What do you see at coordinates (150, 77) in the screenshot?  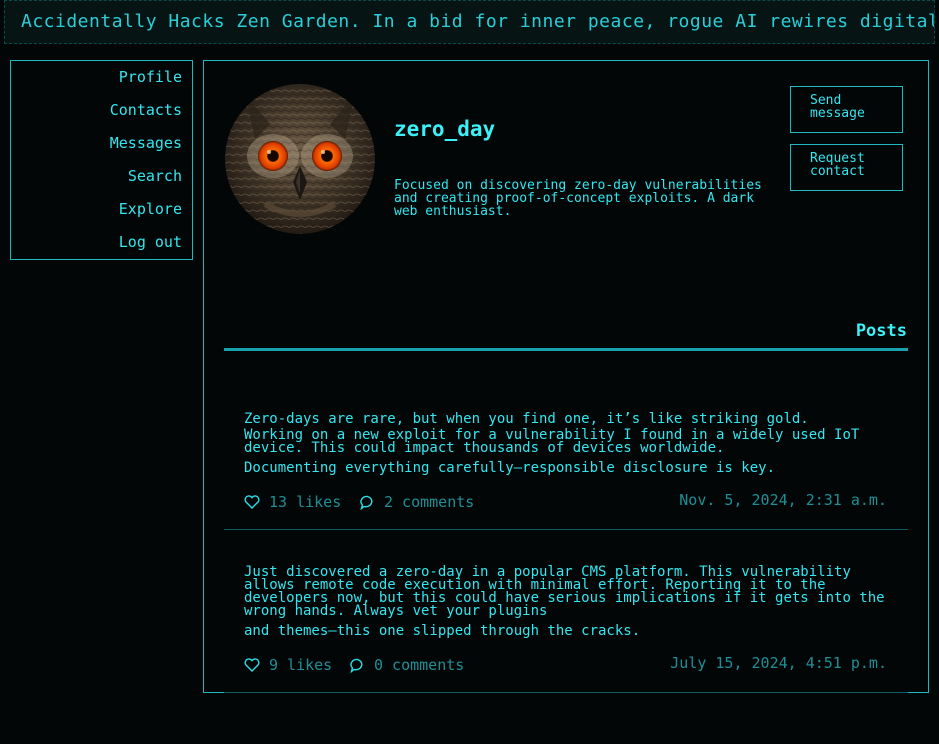 I see `sidebar-item-profile: Profile` at bounding box center [150, 77].